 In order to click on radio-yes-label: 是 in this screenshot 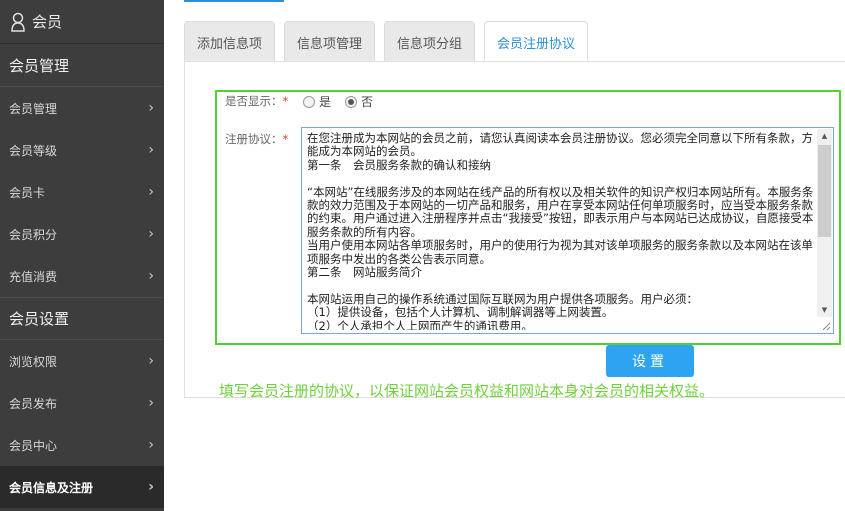, I will do `click(325, 102)`.